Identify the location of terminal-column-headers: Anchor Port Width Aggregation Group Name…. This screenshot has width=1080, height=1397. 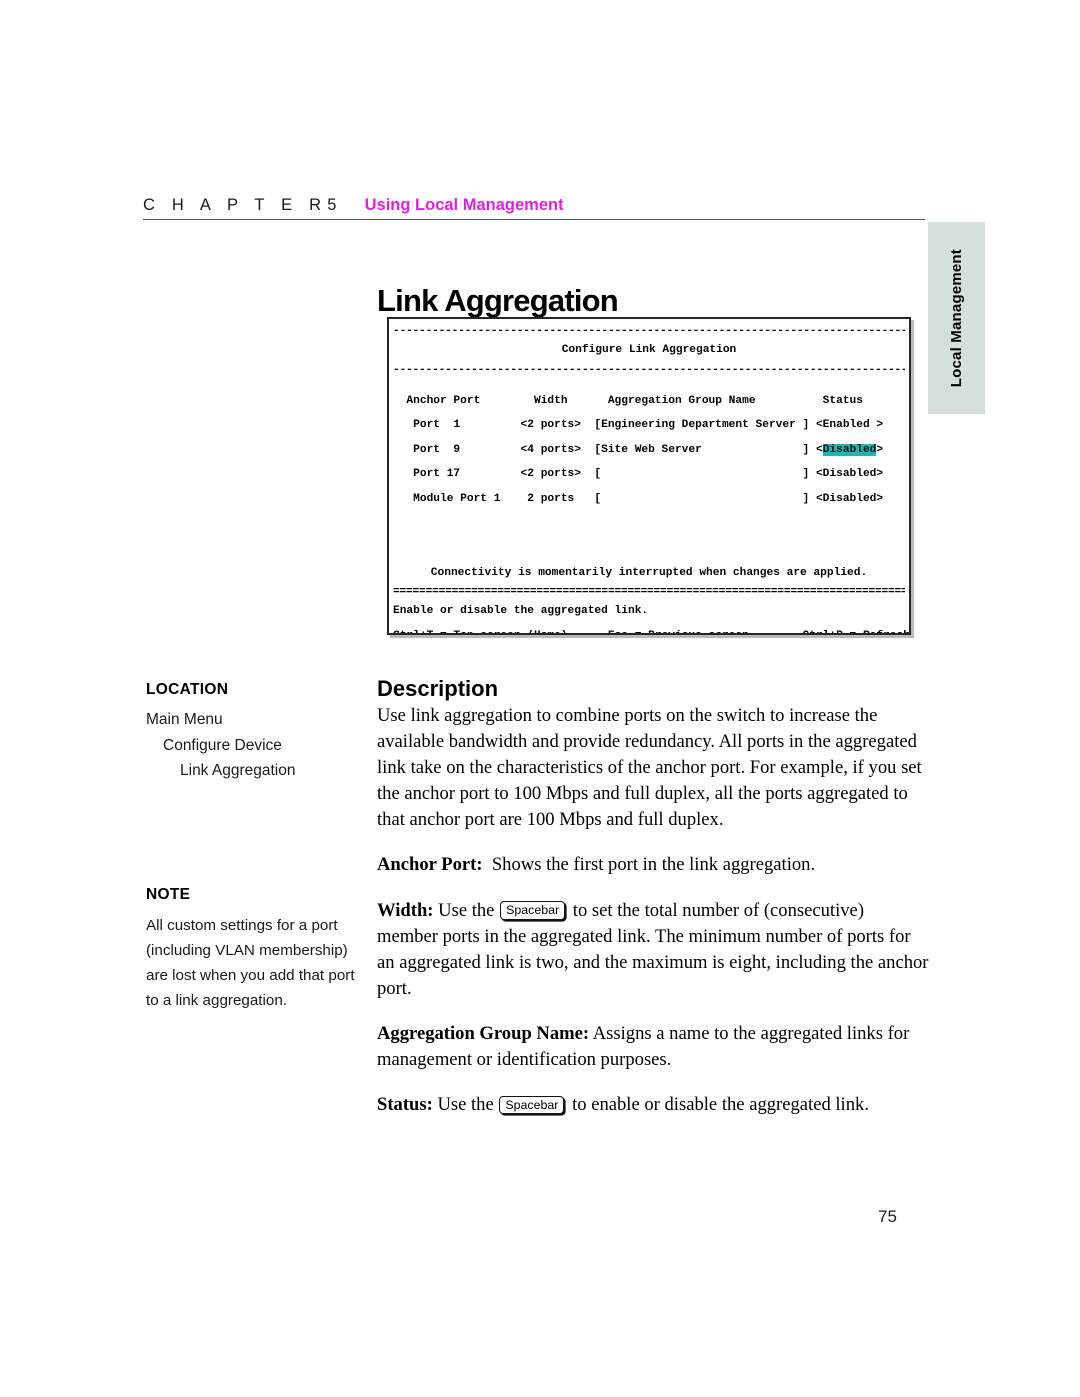
(628, 400).